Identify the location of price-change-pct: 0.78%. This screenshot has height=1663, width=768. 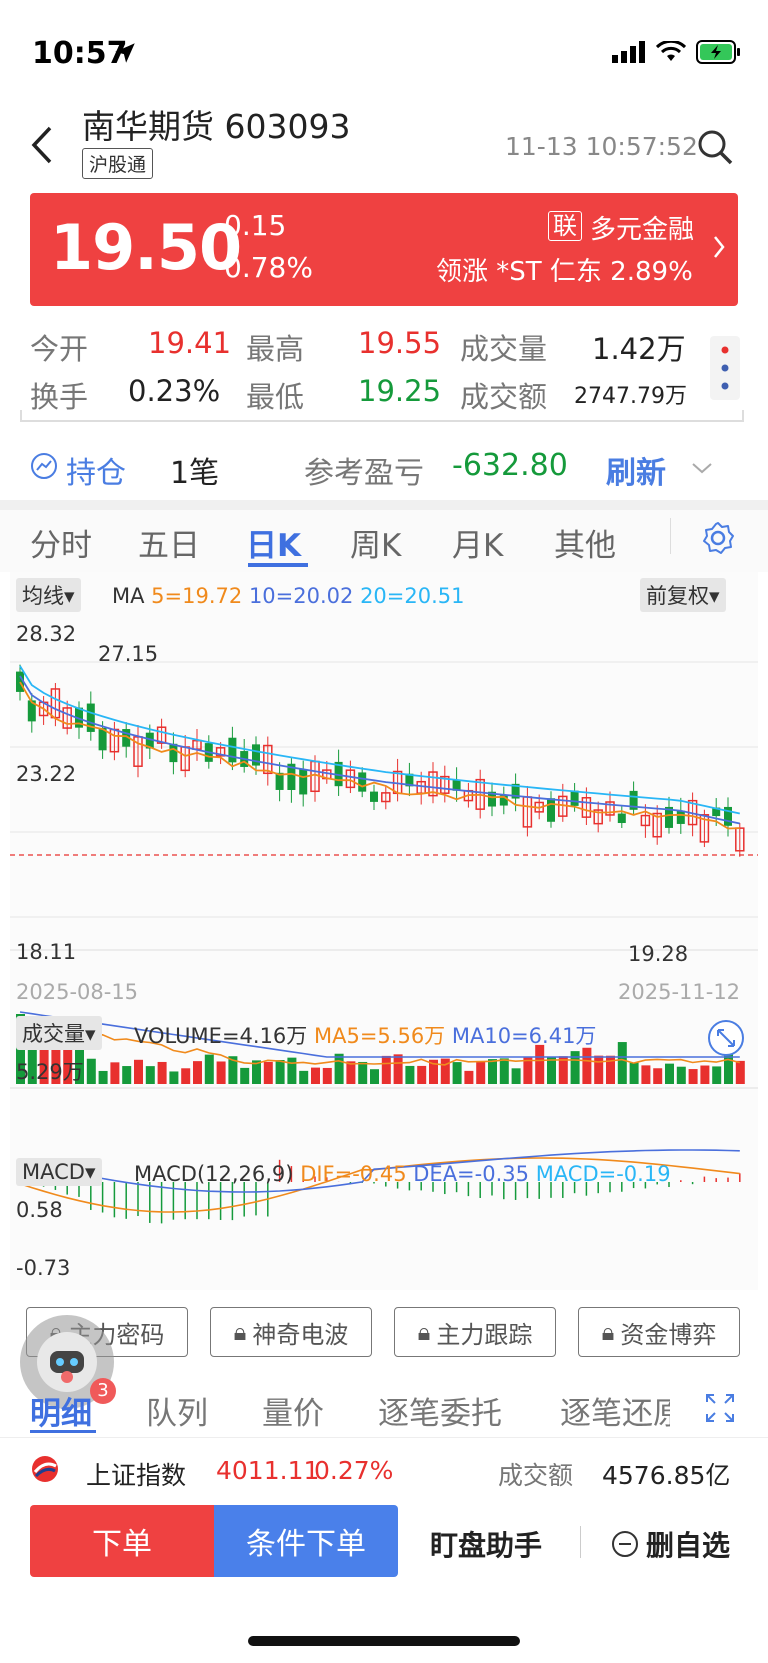
(268, 267).